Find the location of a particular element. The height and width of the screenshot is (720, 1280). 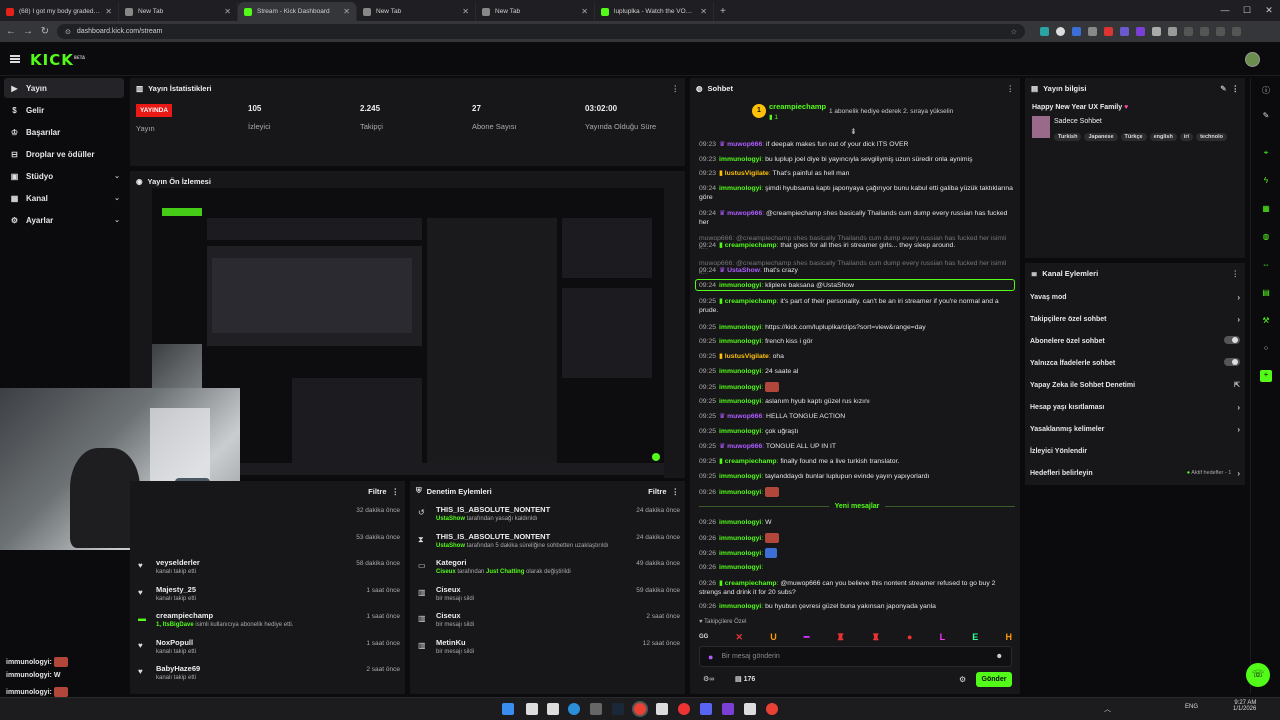

address-bar: ⊙ dashboard.kick.com/stream ☆ is located at coordinates (541, 31).